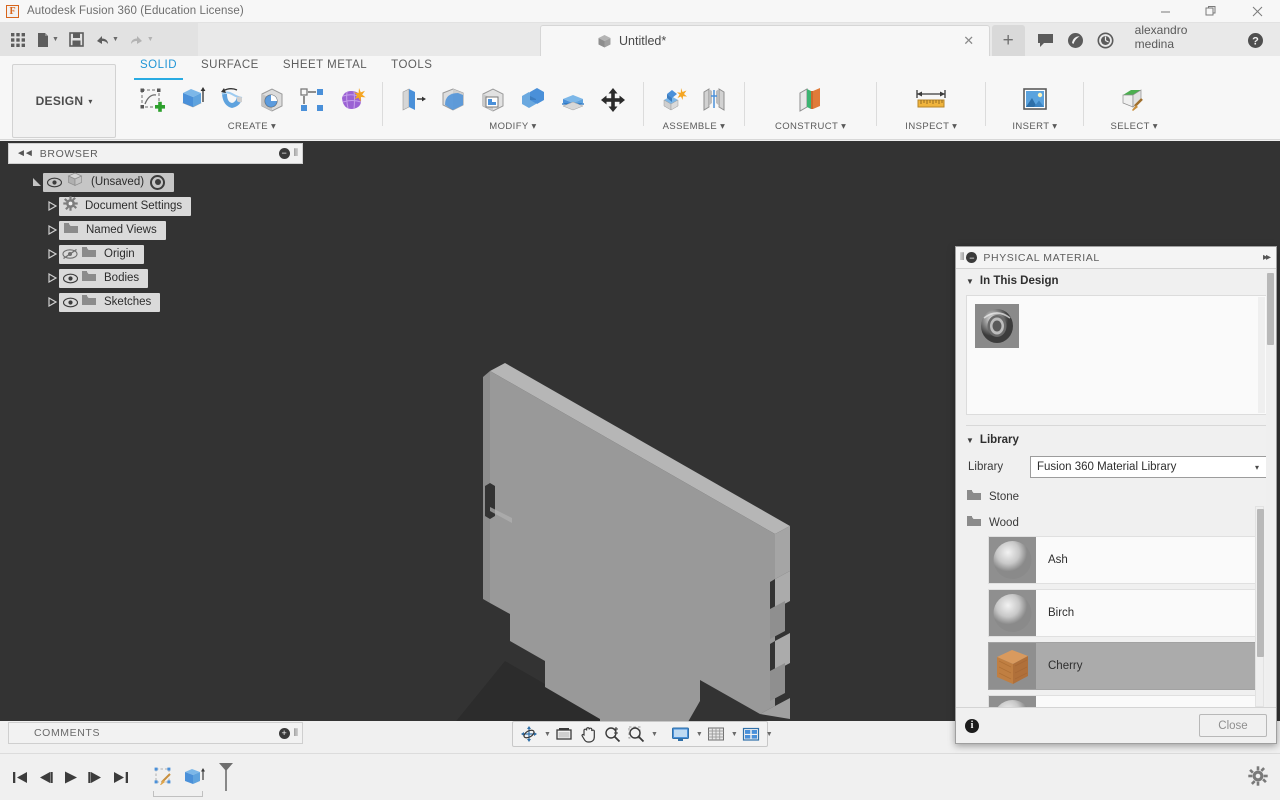 The width and height of the screenshot is (1280, 800). Describe the element at coordinates (155, 278) in the screenshot. I see `tree-node-bodies: Bodies` at that location.